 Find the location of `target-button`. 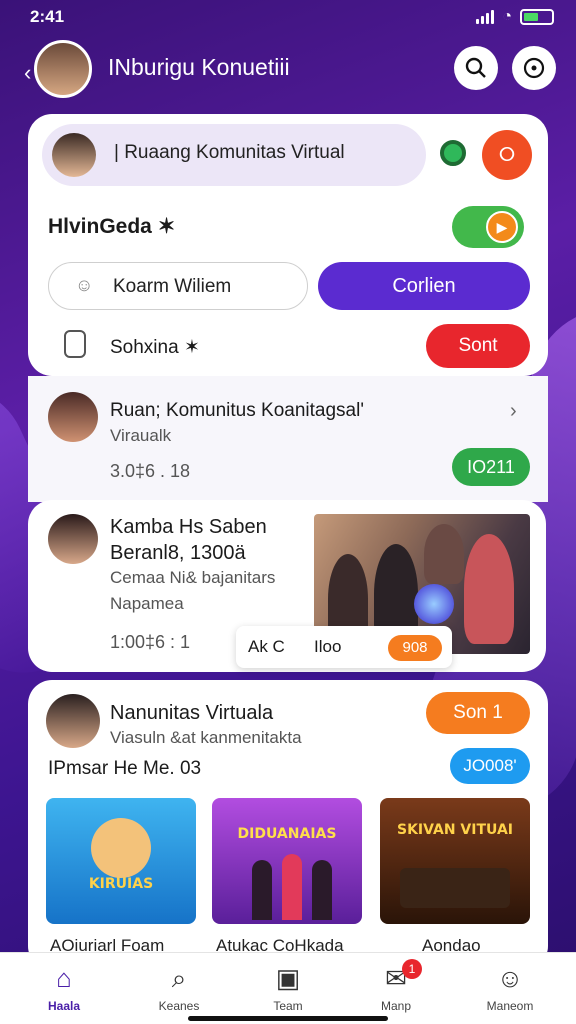

target-button is located at coordinates (534, 68).